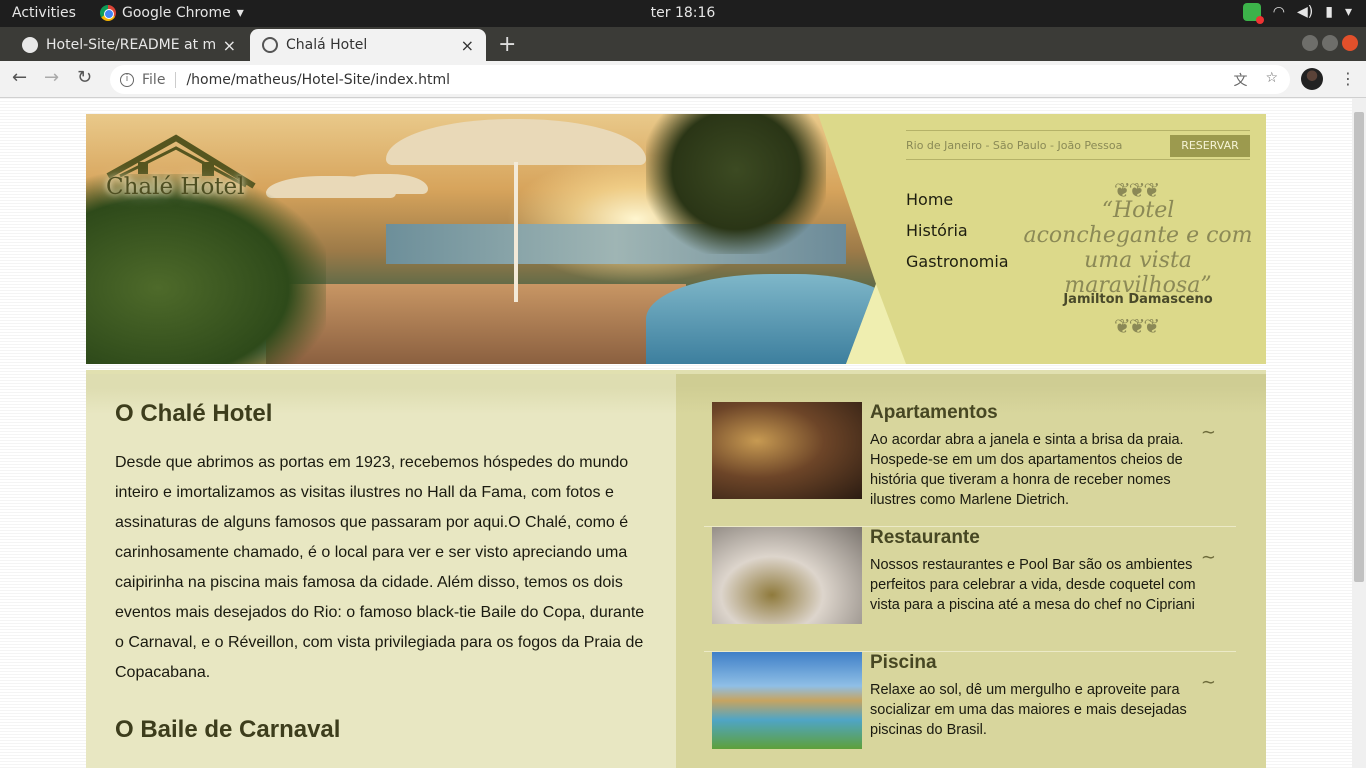 This screenshot has height=768, width=1366. I want to click on apartment-photo, so click(787, 450).